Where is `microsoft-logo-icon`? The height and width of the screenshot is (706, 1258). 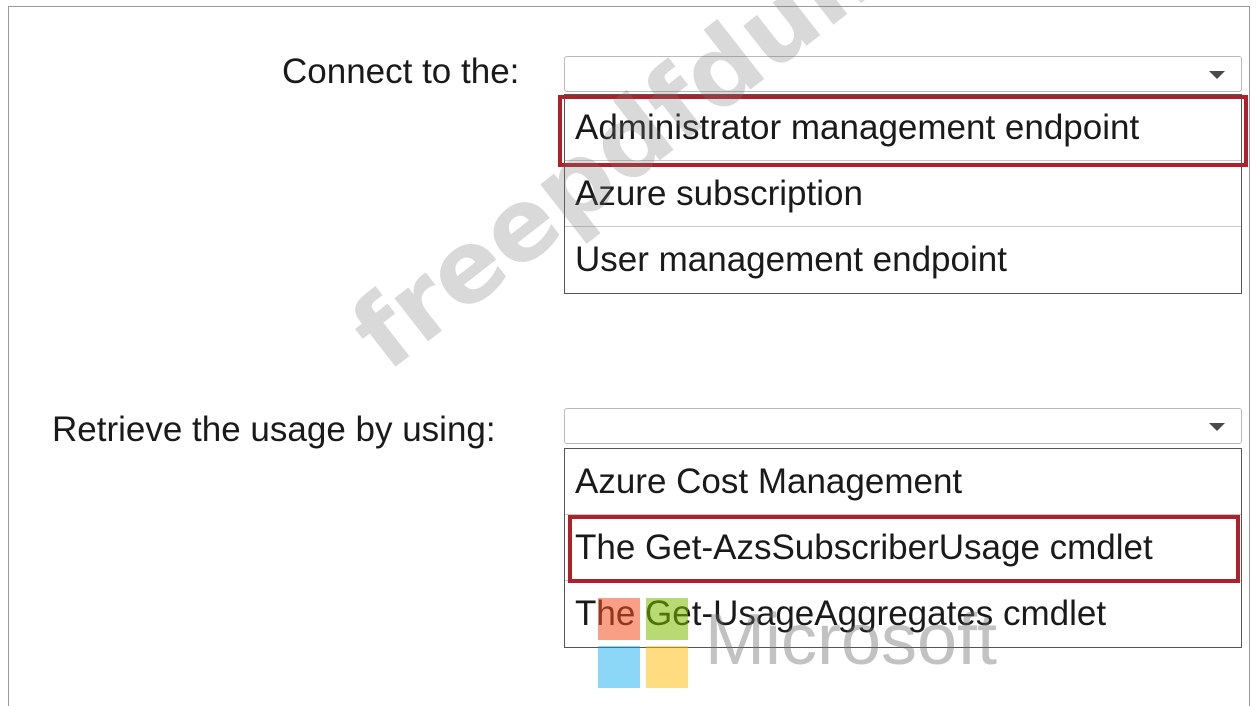 microsoft-logo-icon is located at coordinates (644, 644).